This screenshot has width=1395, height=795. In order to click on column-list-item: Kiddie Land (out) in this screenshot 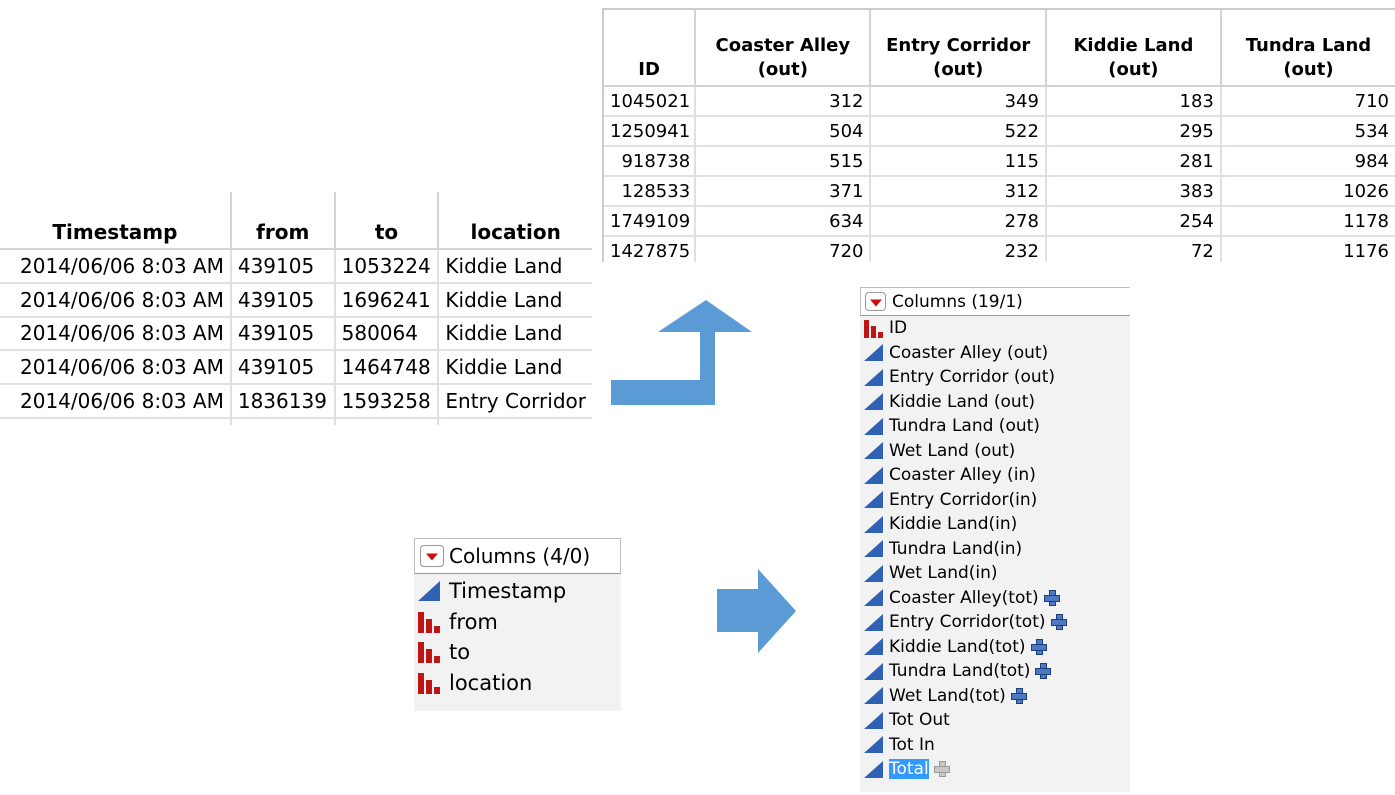, I will do `click(995, 402)`.